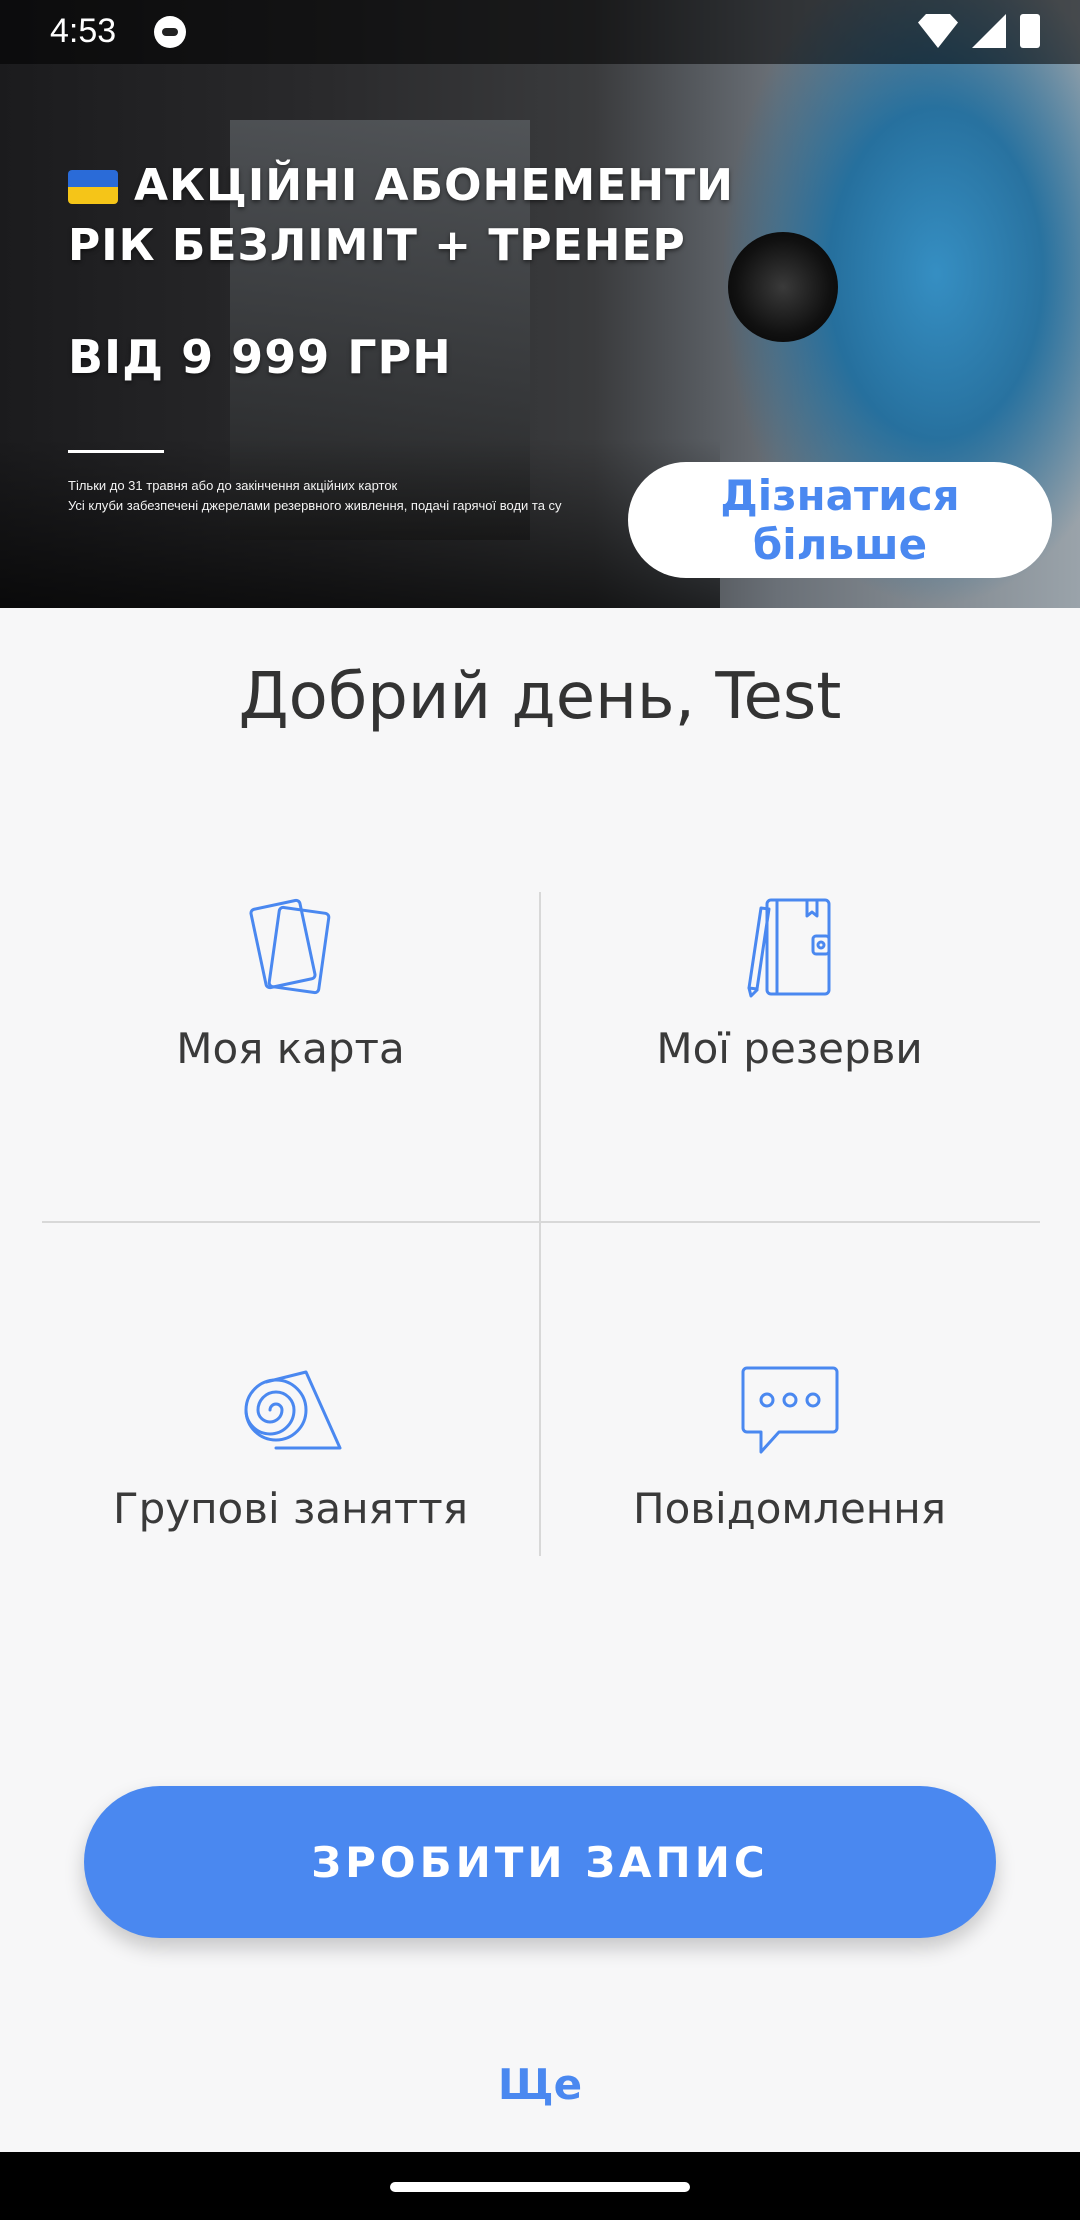  What do you see at coordinates (116, 451) in the screenshot?
I see `promo-divider` at bounding box center [116, 451].